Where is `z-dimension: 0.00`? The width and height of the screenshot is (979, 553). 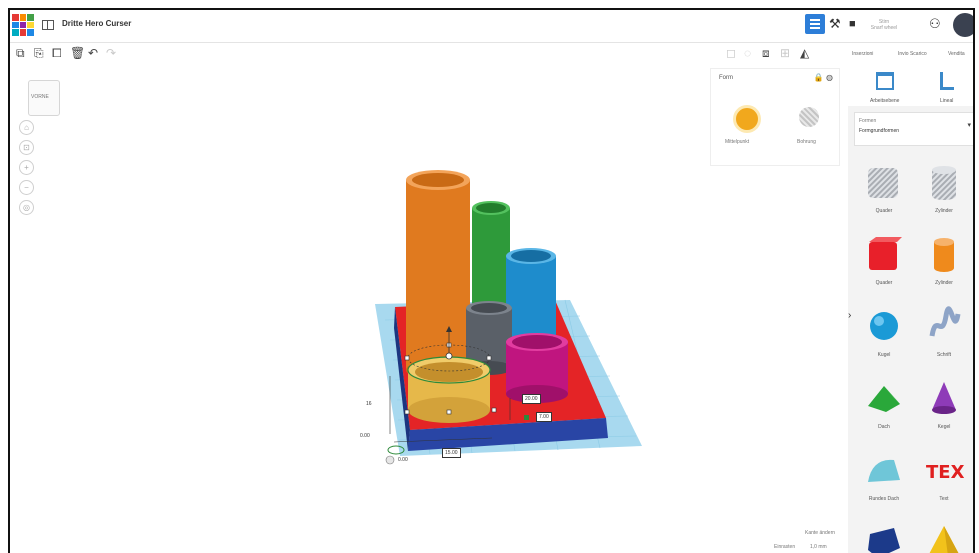
z-dimension: 0.00 is located at coordinates (365, 436).